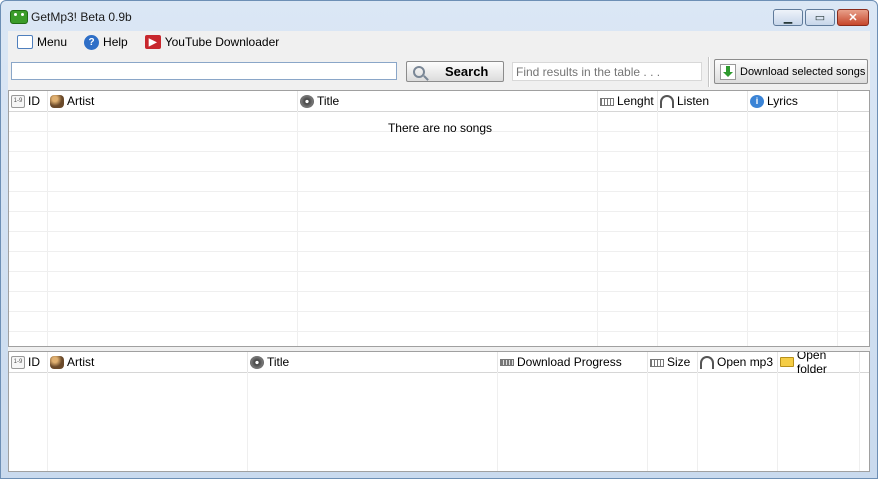  Describe the element at coordinates (787, 362) in the screenshot. I see `folder-icon` at that location.